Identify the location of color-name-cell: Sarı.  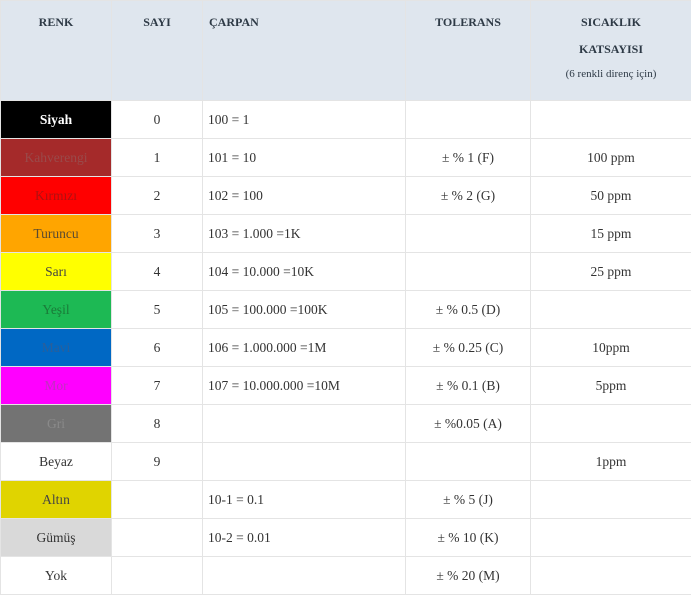
(56, 272).